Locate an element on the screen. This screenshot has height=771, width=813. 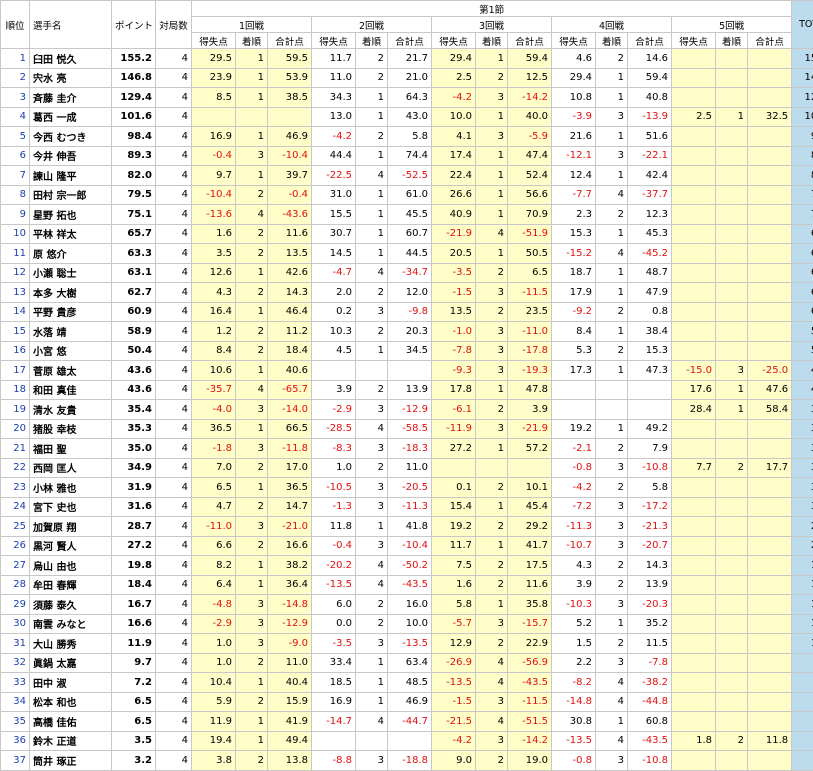
player-name-cell: 宍水 亮 is located at coordinates (71, 78).